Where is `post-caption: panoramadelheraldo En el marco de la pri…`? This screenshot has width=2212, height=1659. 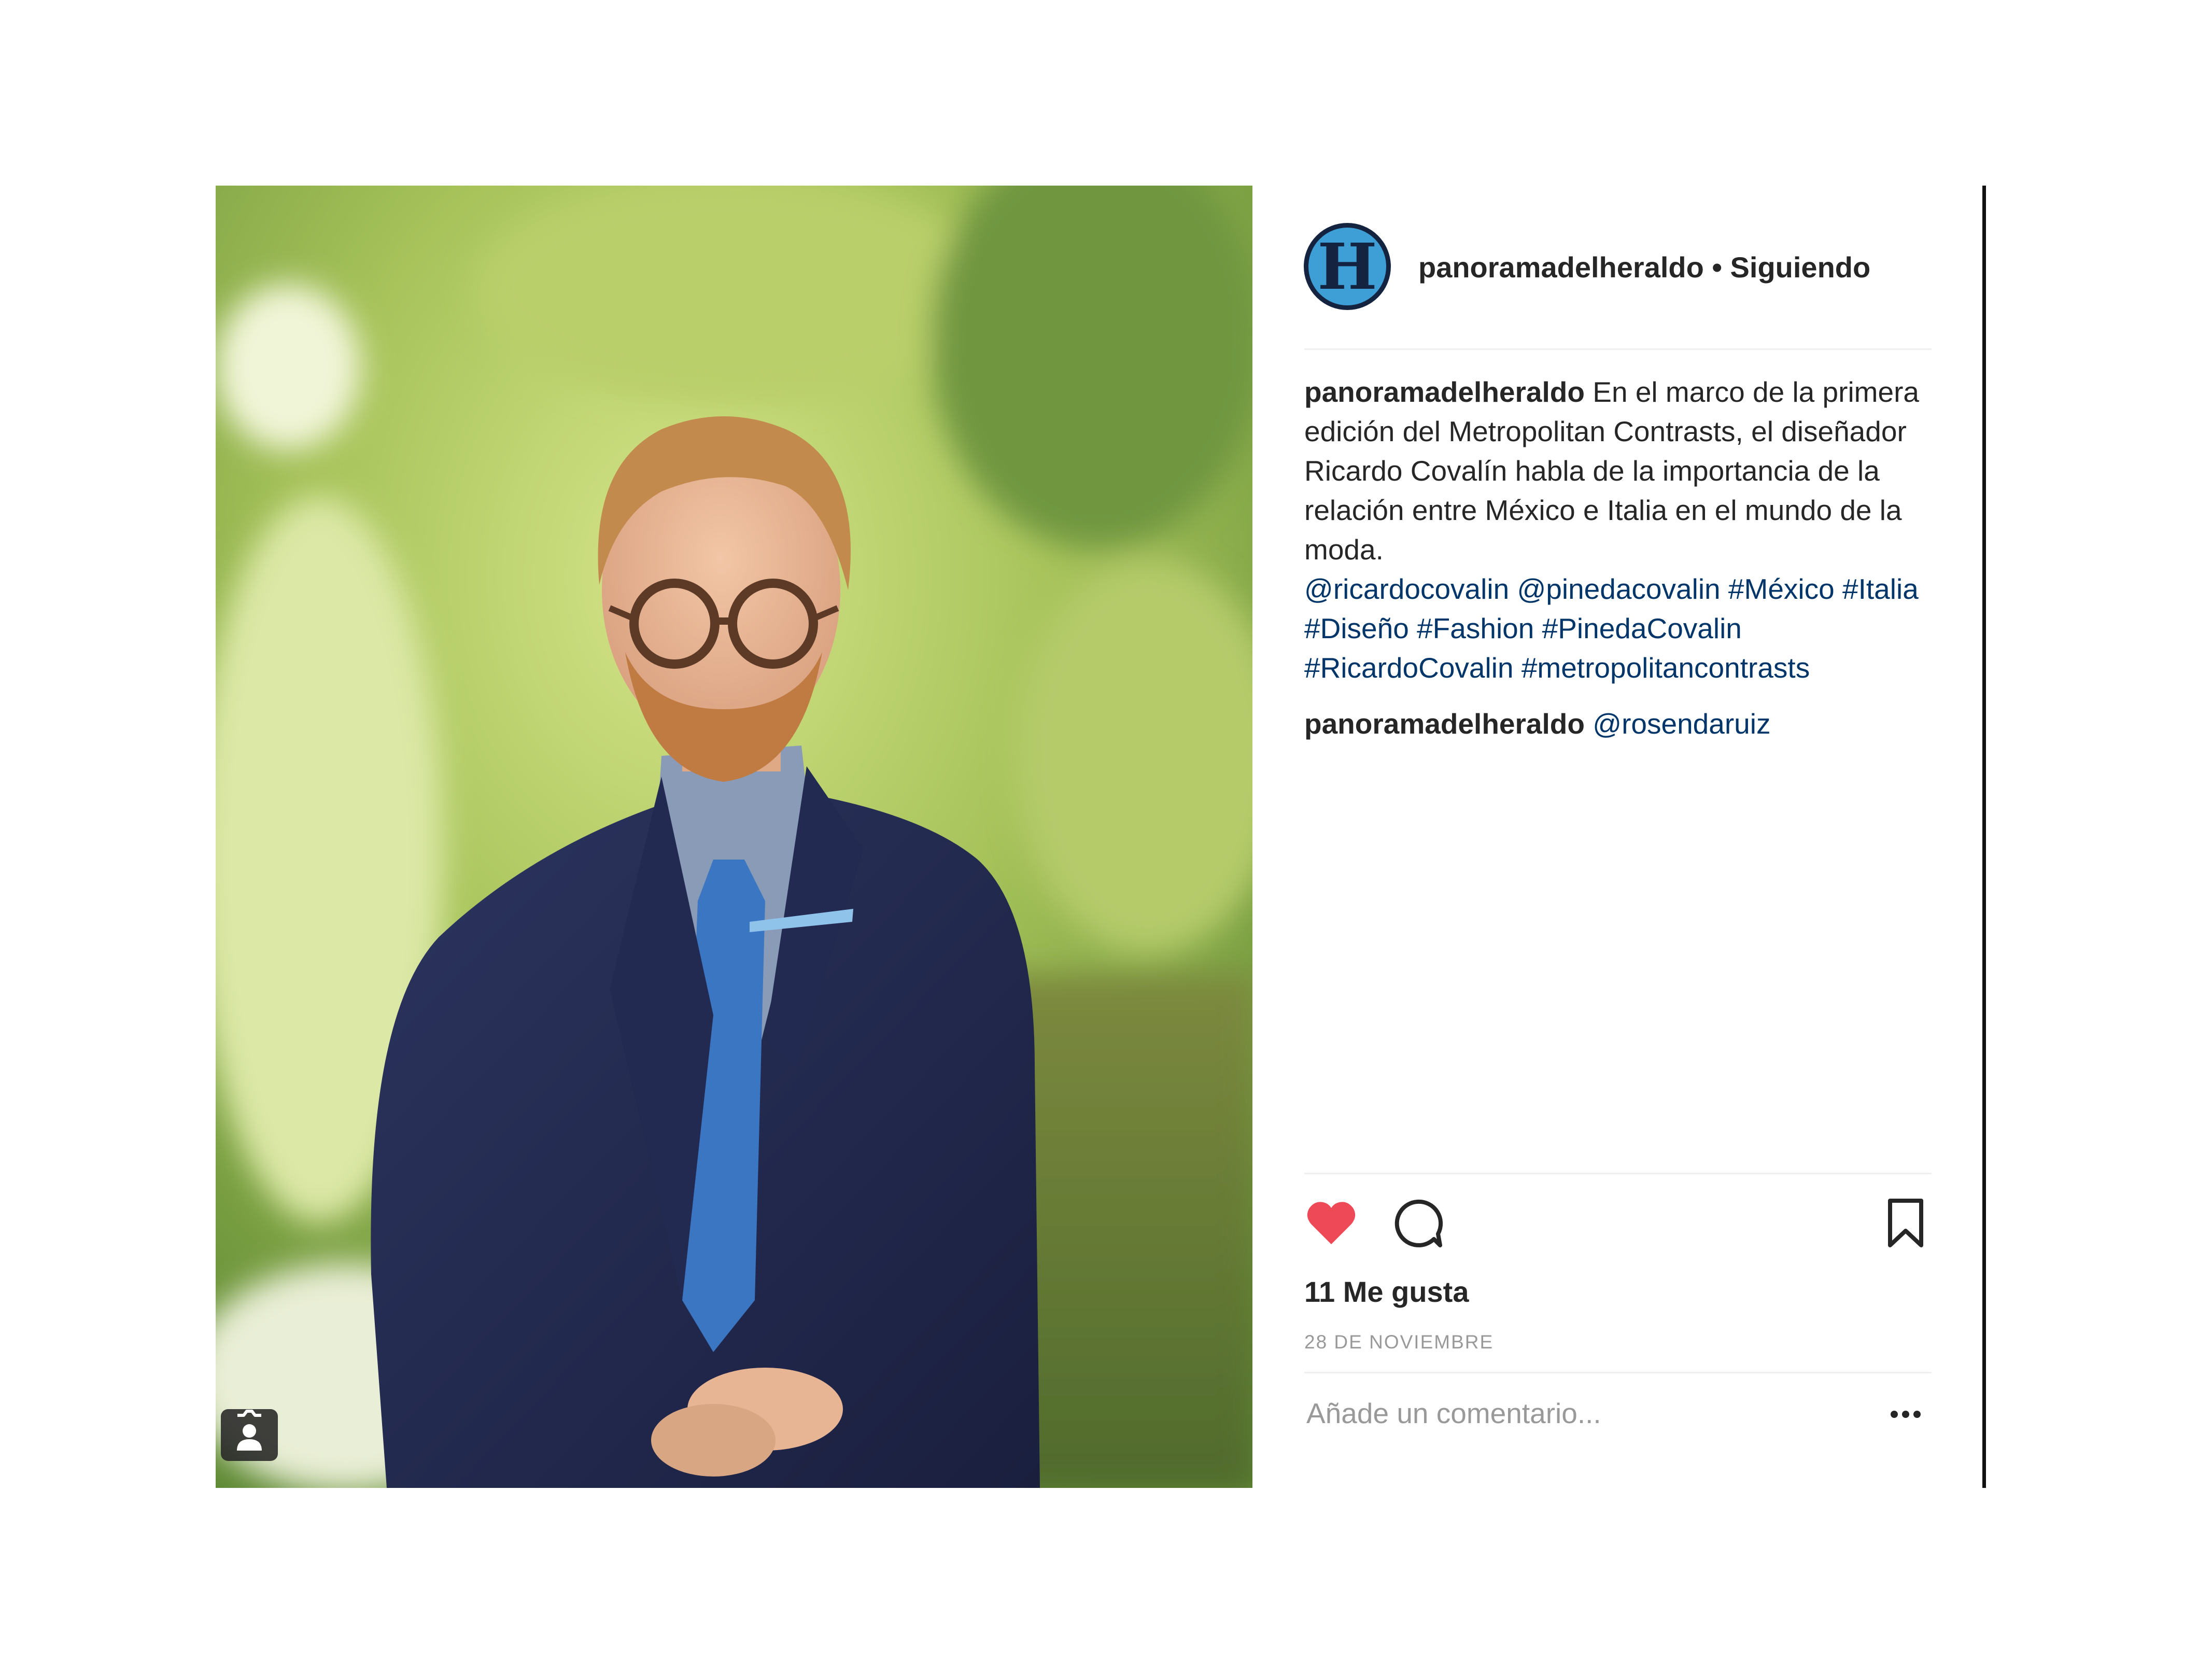 post-caption: panoramadelheraldo En el marco de la pri… is located at coordinates (1623, 529).